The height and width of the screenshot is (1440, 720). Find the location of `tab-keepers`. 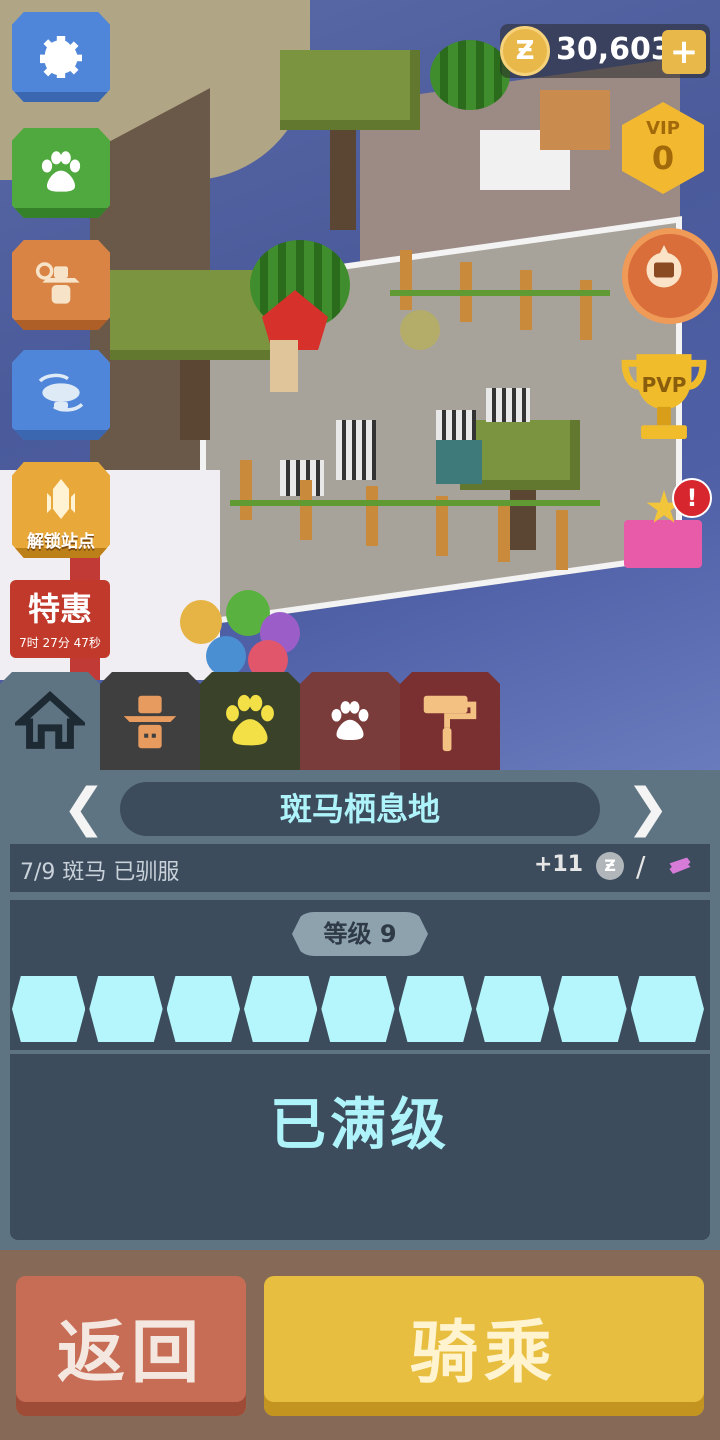

tab-keepers is located at coordinates (150, 722).